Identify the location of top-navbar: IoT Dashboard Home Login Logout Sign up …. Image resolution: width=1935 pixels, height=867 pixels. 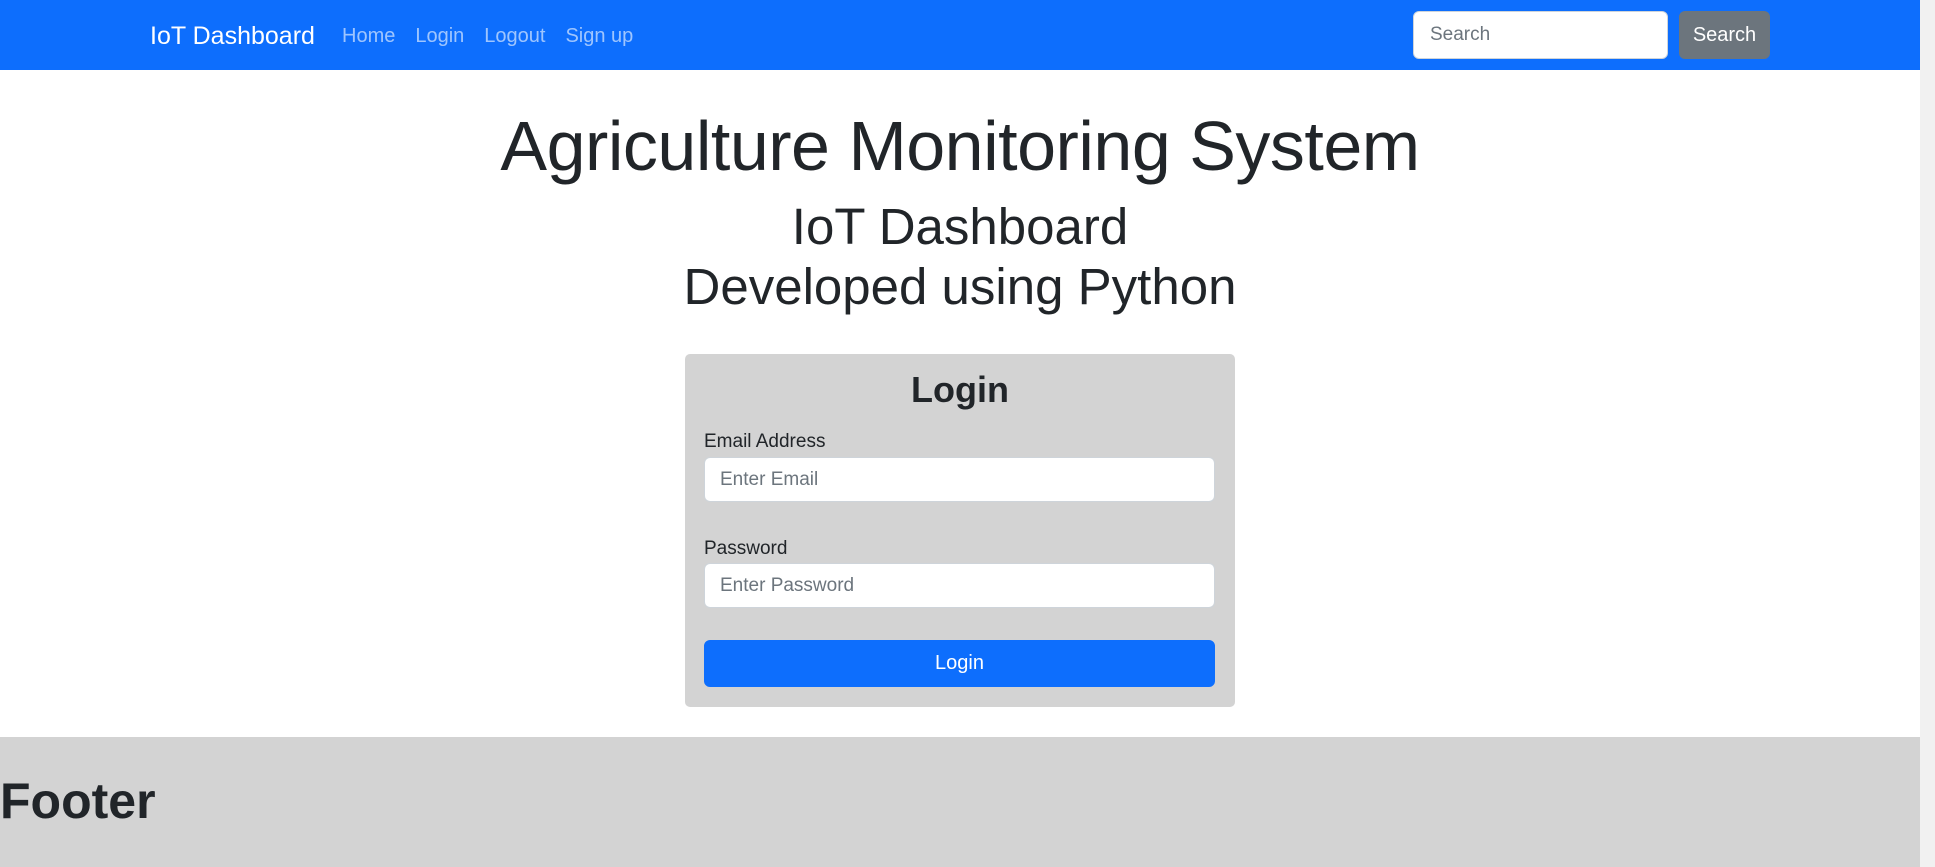
(960, 35).